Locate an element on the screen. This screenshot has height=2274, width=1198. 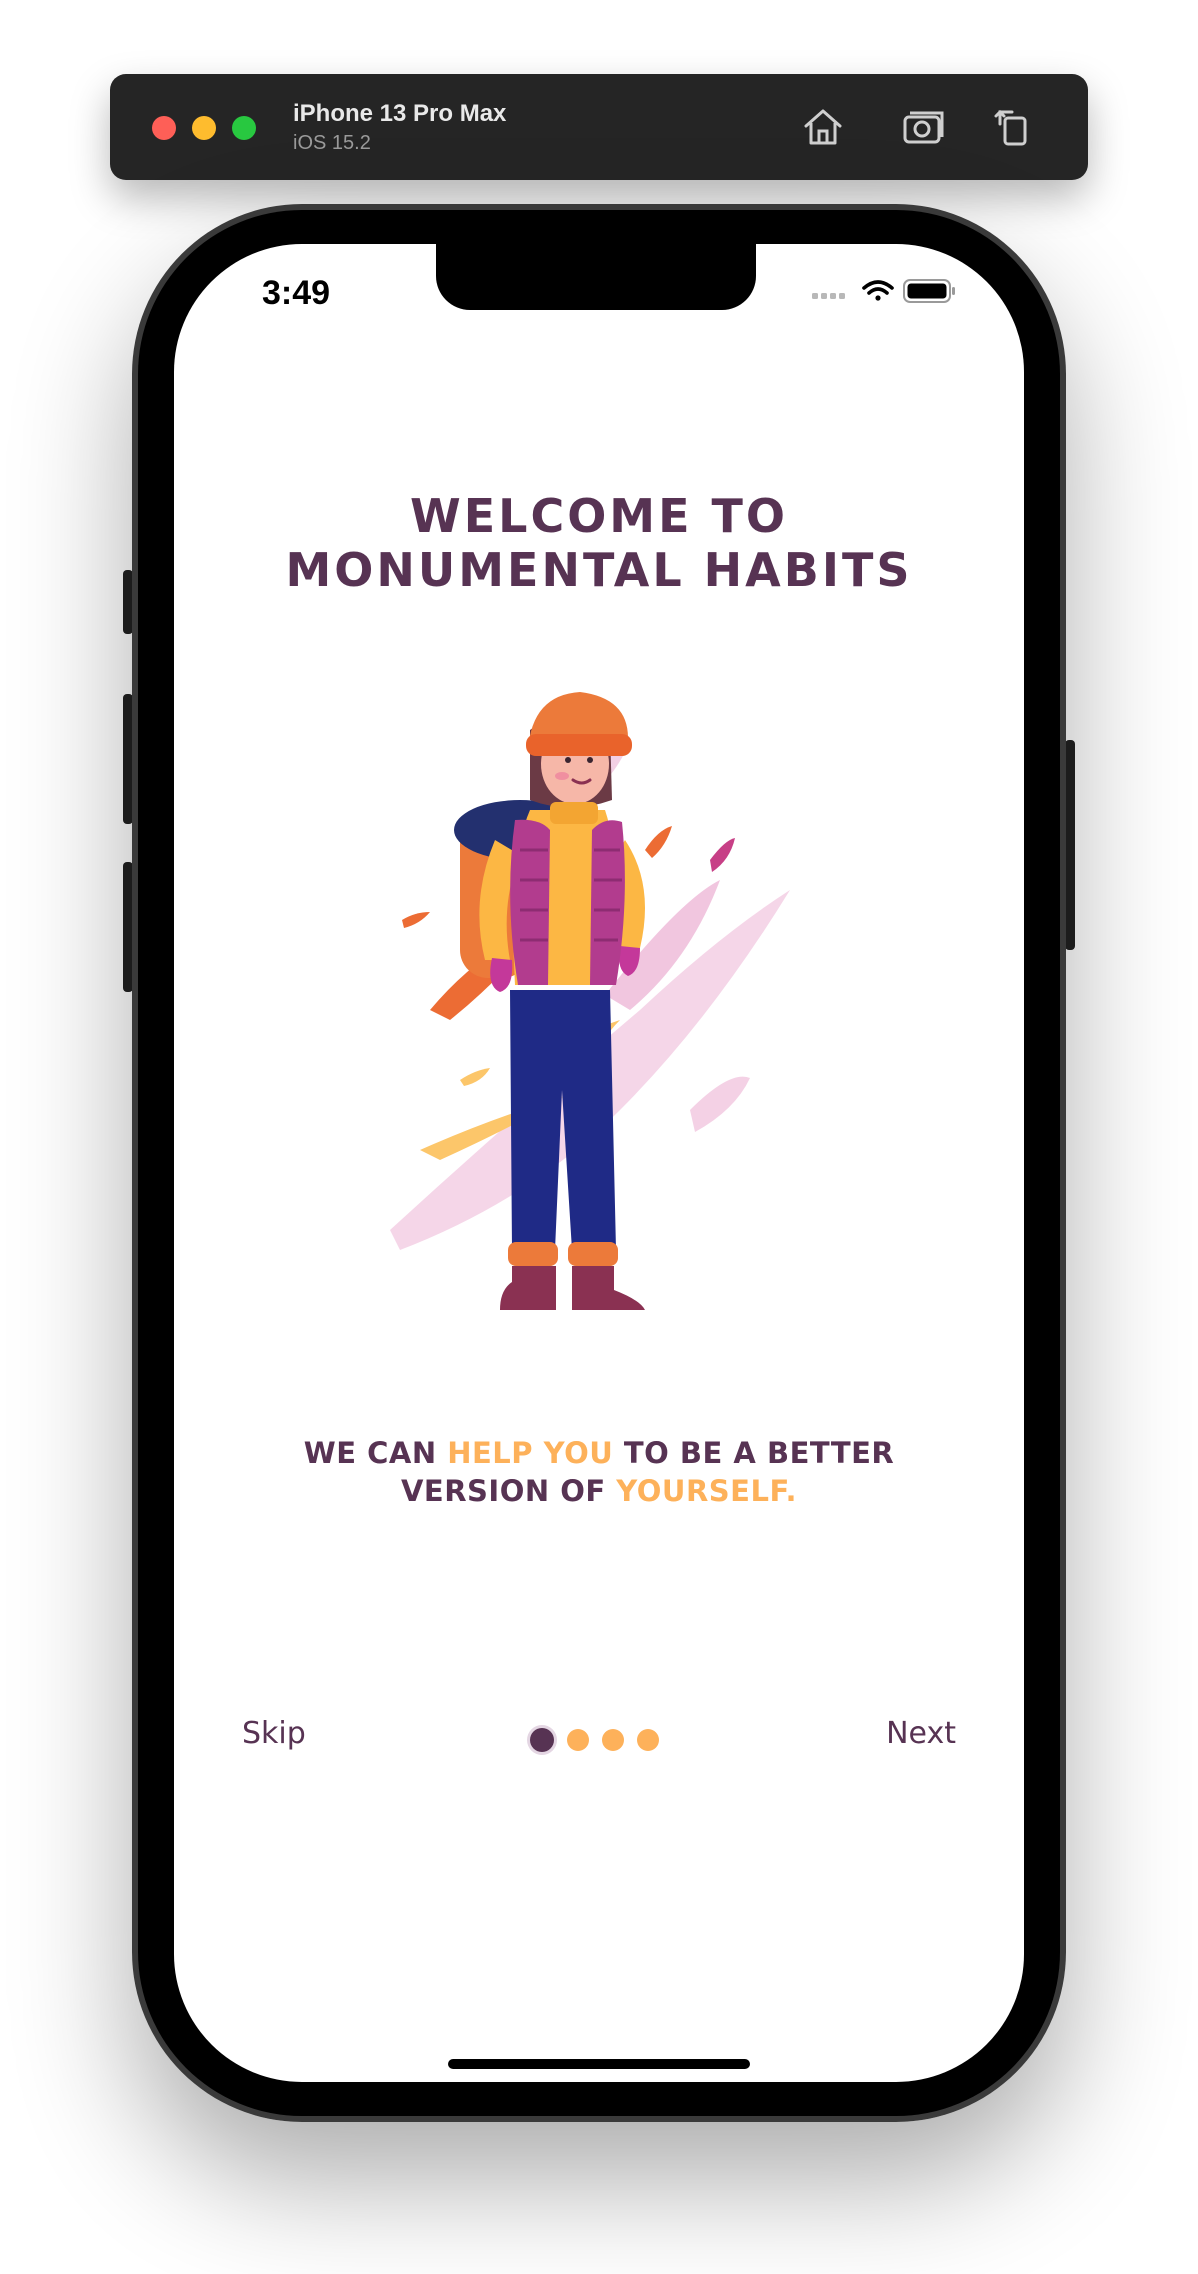
tagline-line1: WE CAN HELP YOU TO BE A BETTER is located at coordinates (599, 1453).